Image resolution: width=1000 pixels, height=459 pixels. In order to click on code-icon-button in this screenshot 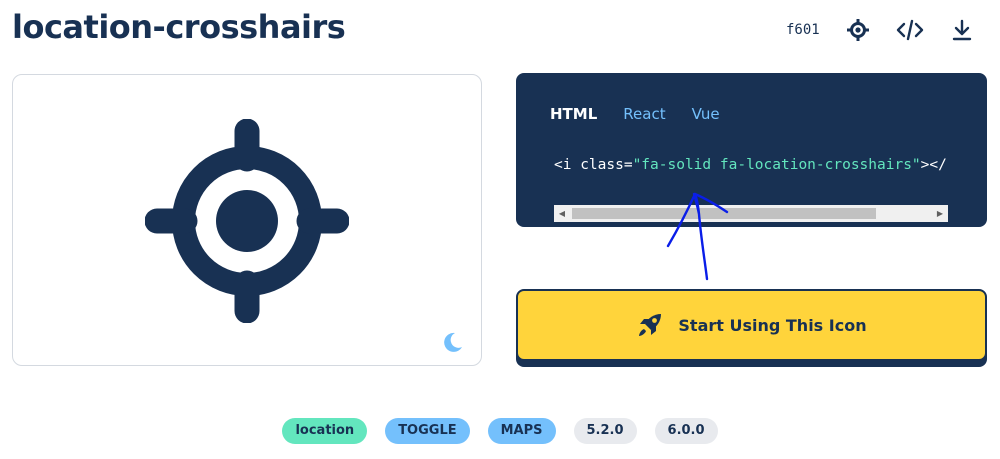, I will do `click(910, 30)`.